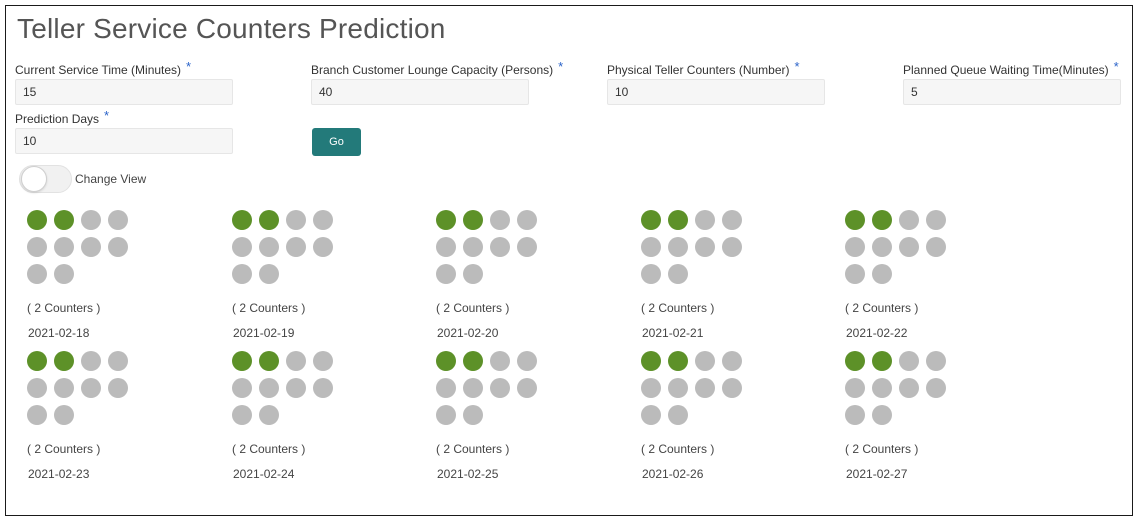 The height and width of the screenshot is (521, 1138). Describe the element at coordinates (332, 275) in the screenshot. I see `prediction-card: ( 2 Counters ) 2021-02-19` at that location.